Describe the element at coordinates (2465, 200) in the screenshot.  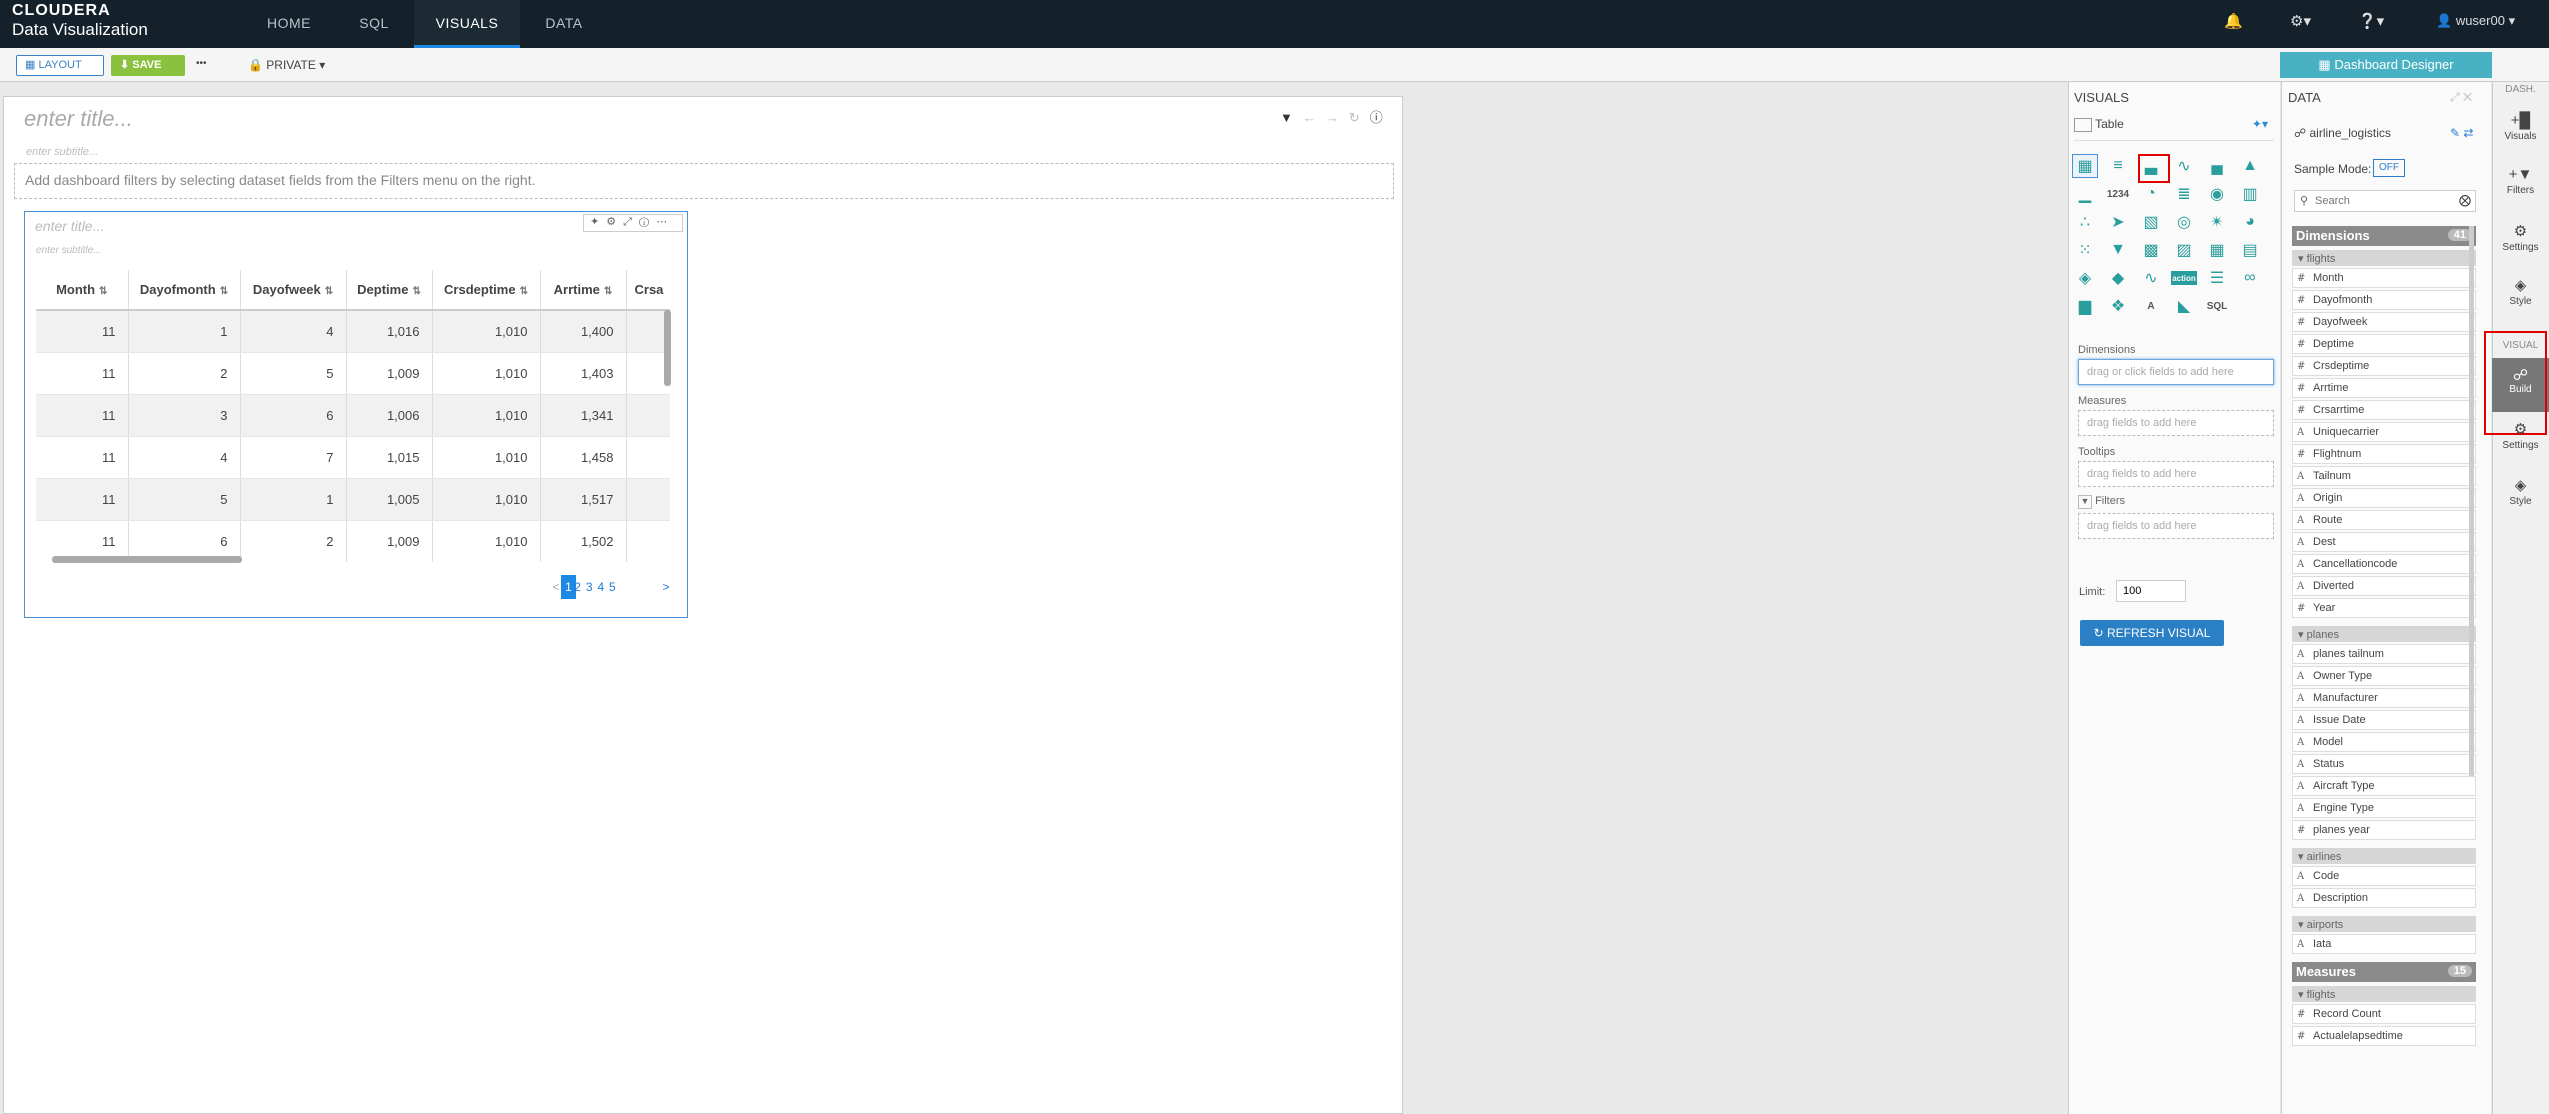
I see `clear-search-icon: ⨂` at that location.